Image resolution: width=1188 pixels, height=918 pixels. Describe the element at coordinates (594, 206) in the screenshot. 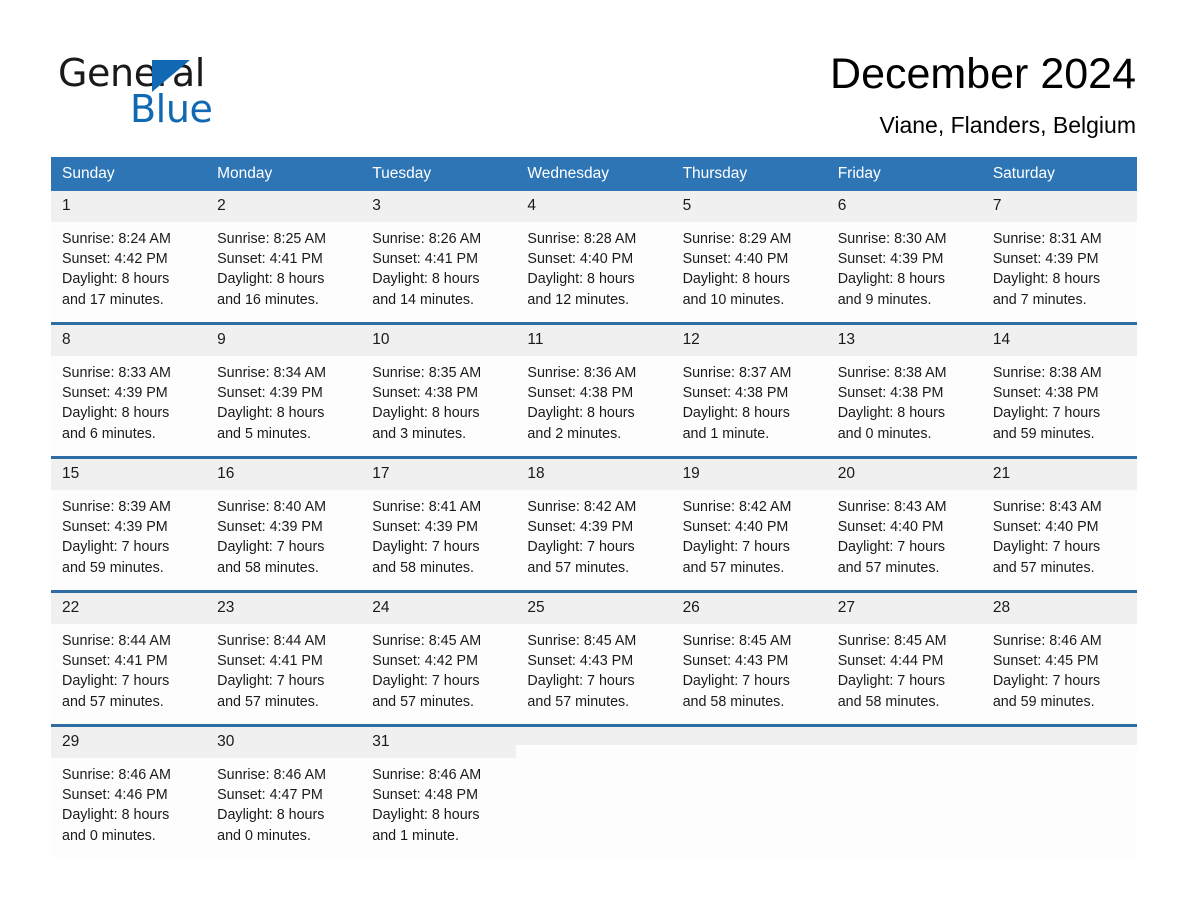

I see `day-number: 4` at that location.